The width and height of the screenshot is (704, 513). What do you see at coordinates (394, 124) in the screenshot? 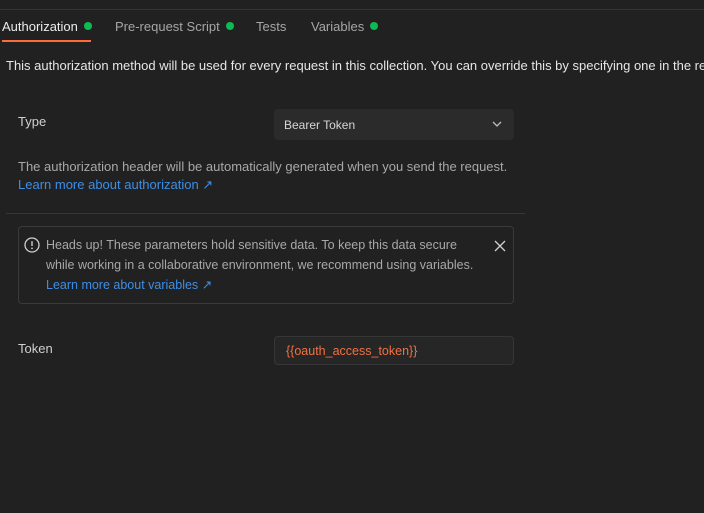
I see `auth-type-select: Bearer Token` at bounding box center [394, 124].